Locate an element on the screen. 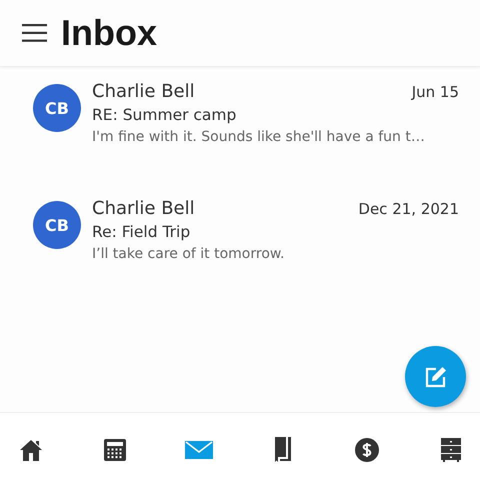 The image size is (480, 486). message-date: Jun 15 is located at coordinates (435, 92).